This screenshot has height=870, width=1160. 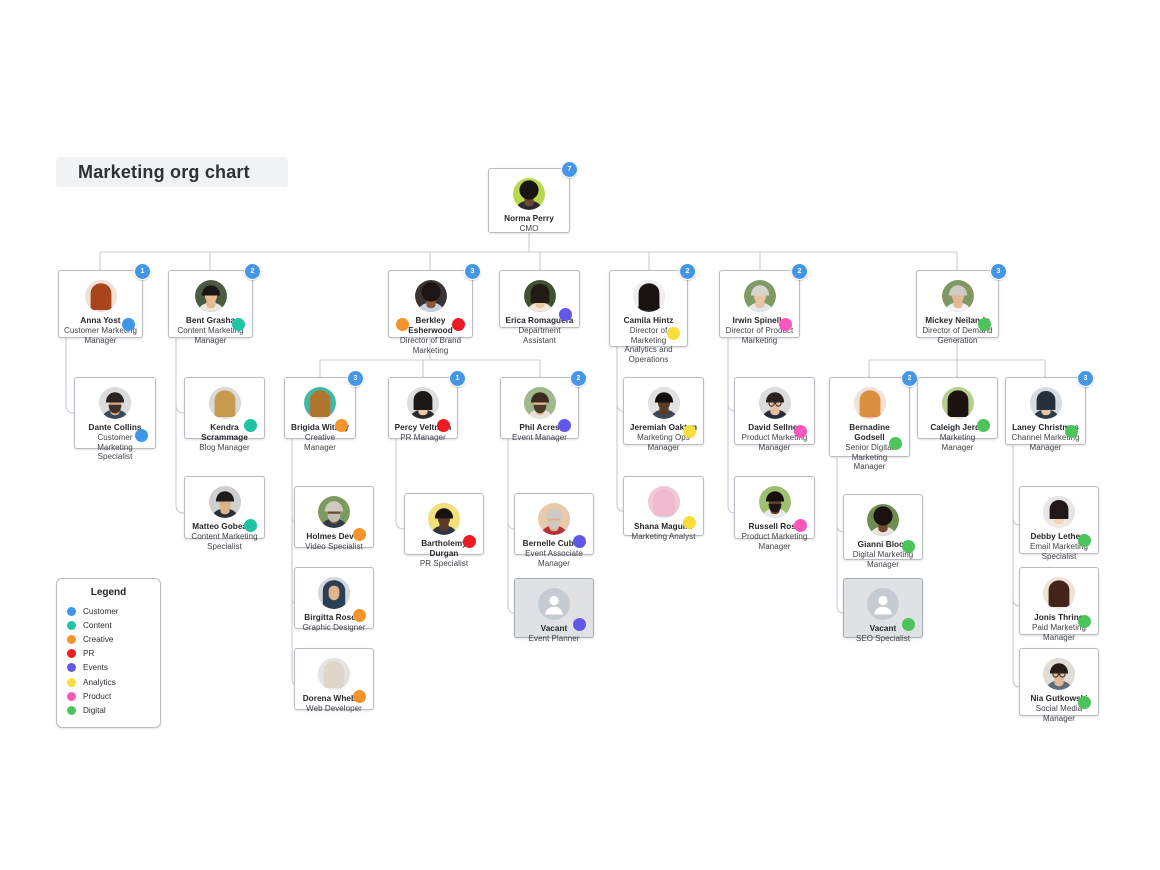 I want to click on legend-title: Legend, so click(x=108, y=592).